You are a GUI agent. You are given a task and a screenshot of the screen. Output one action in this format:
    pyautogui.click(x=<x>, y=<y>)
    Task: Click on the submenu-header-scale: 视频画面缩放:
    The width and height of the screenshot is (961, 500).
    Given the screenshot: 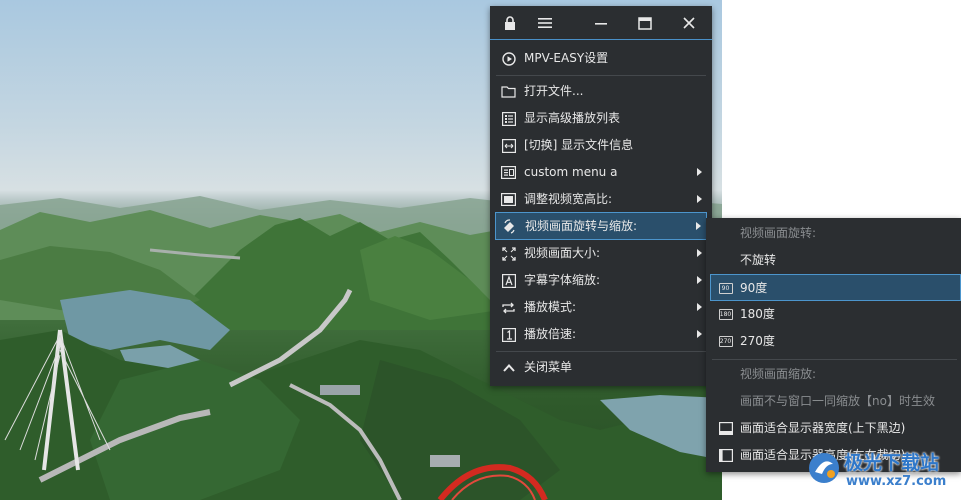 What is the action you would take?
    pyautogui.click(x=833, y=374)
    